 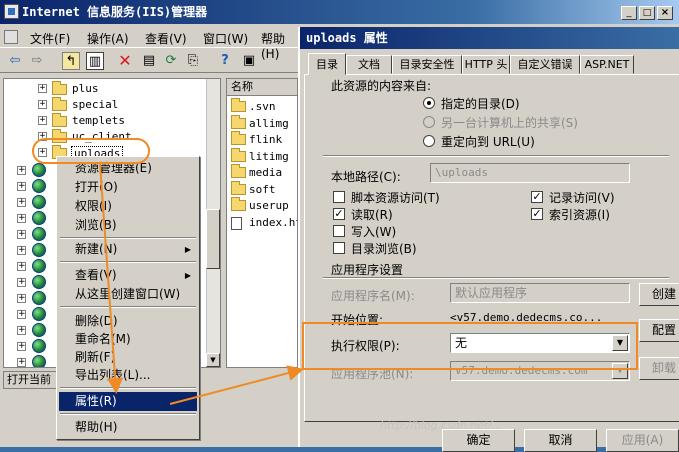 What do you see at coordinates (665, 13) in the screenshot?
I see `close-icon: ×` at bounding box center [665, 13].